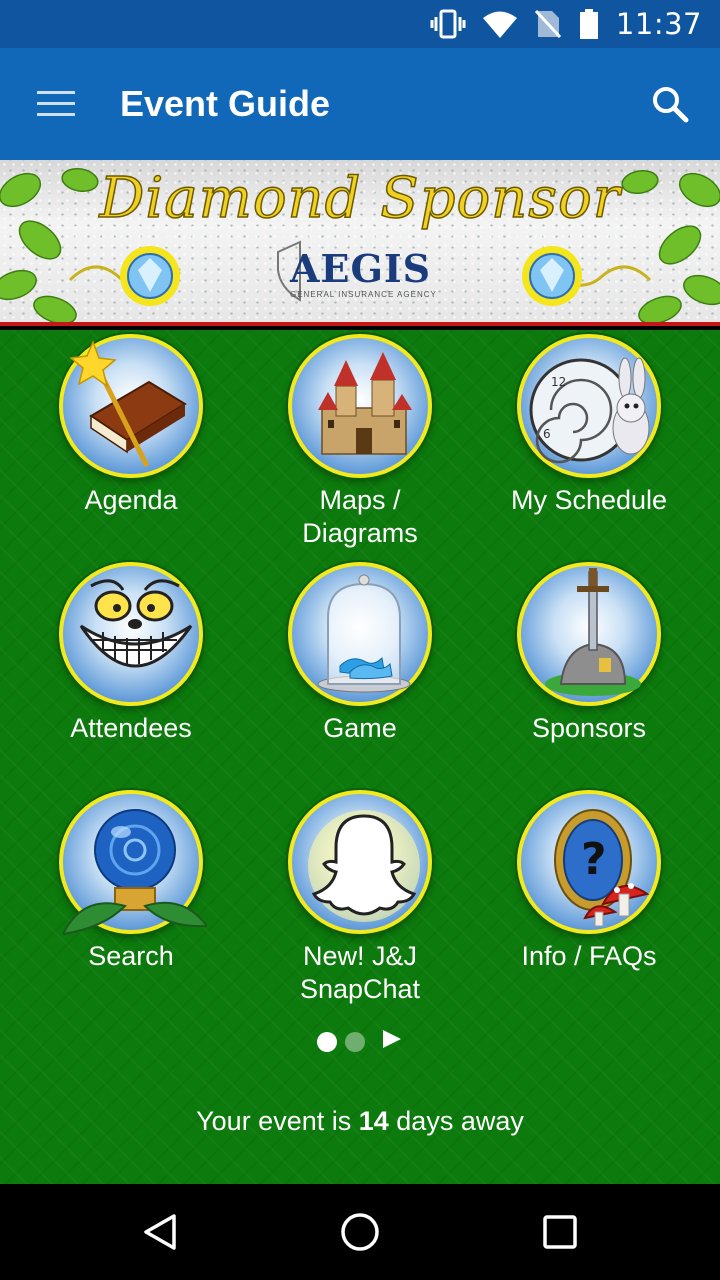 Image resolution: width=720 pixels, height=1280 pixels. Describe the element at coordinates (363, 294) in the screenshot. I see `sponsor-logo-tagline: GENERAL INSURANCE AGENCY` at that location.